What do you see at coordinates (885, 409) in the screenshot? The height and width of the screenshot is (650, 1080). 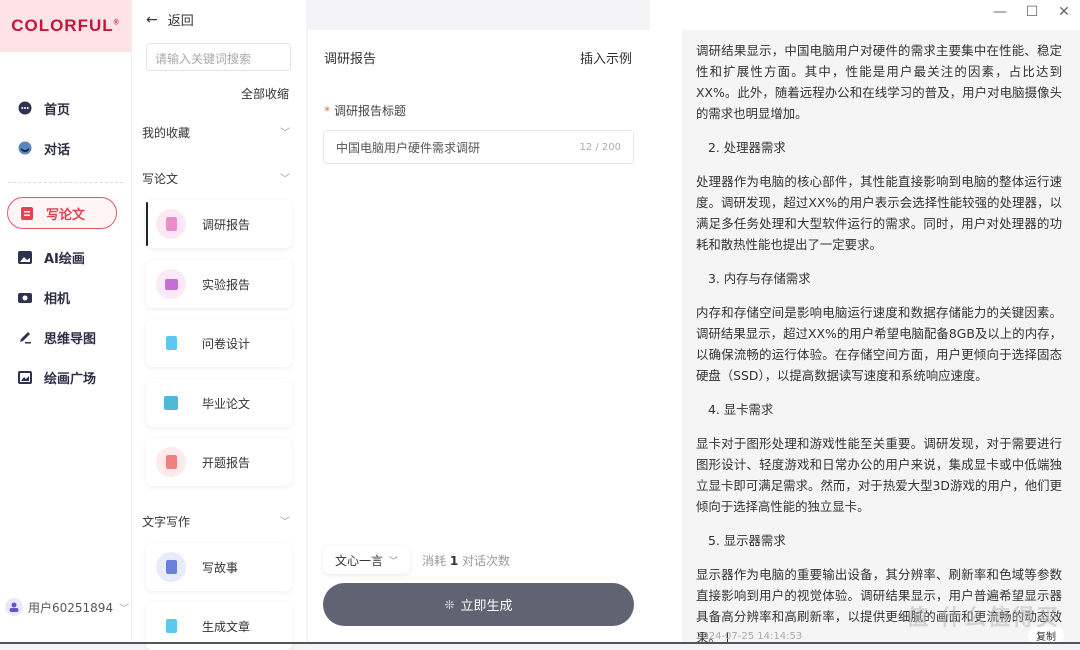 I see `output-heading: 4. 显卡需求` at bounding box center [885, 409].